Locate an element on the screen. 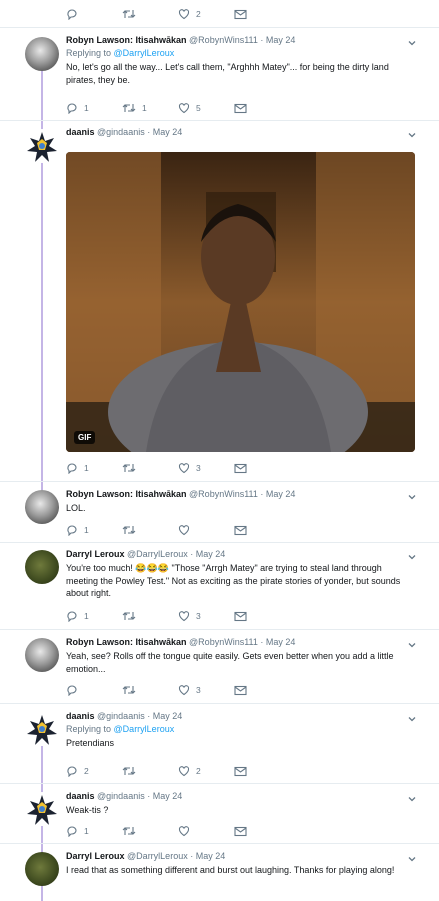 This screenshot has height=901, width=439. avatar-image is located at coordinates (42, 147).